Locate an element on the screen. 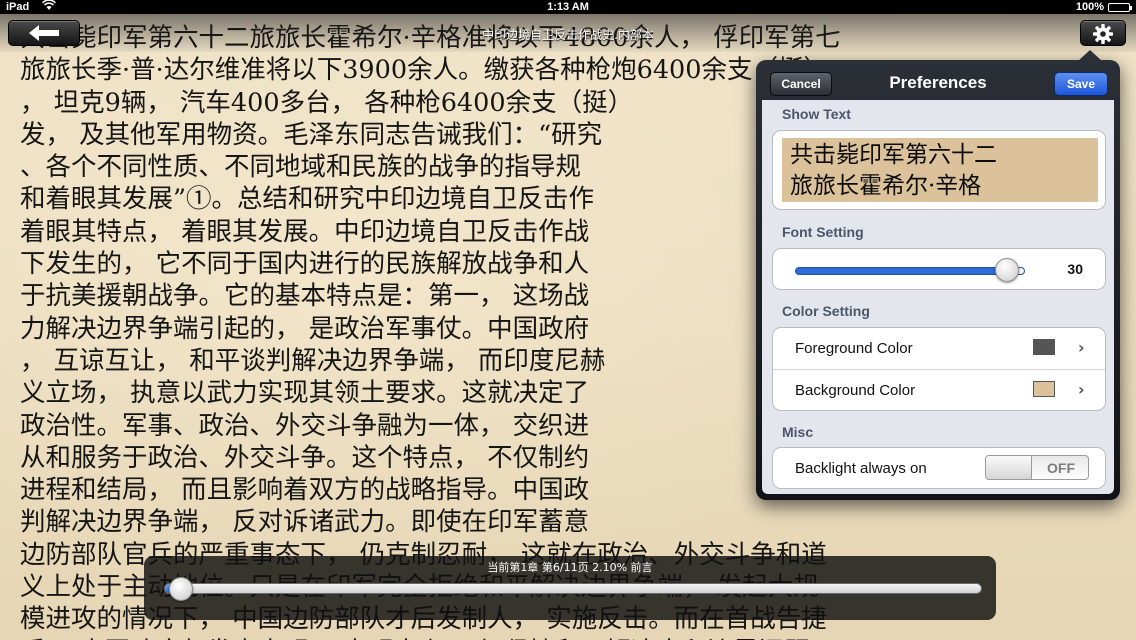 The height and width of the screenshot is (640, 1136). color-setting-label: Color Setting is located at coordinates (826, 311).